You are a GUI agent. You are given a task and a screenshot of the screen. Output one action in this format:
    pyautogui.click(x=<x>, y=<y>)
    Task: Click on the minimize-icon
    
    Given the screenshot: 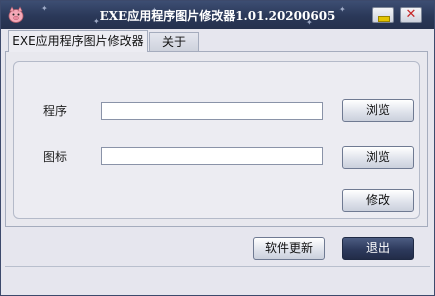 What is the action you would take?
    pyautogui.click(x=384, y=19)
    